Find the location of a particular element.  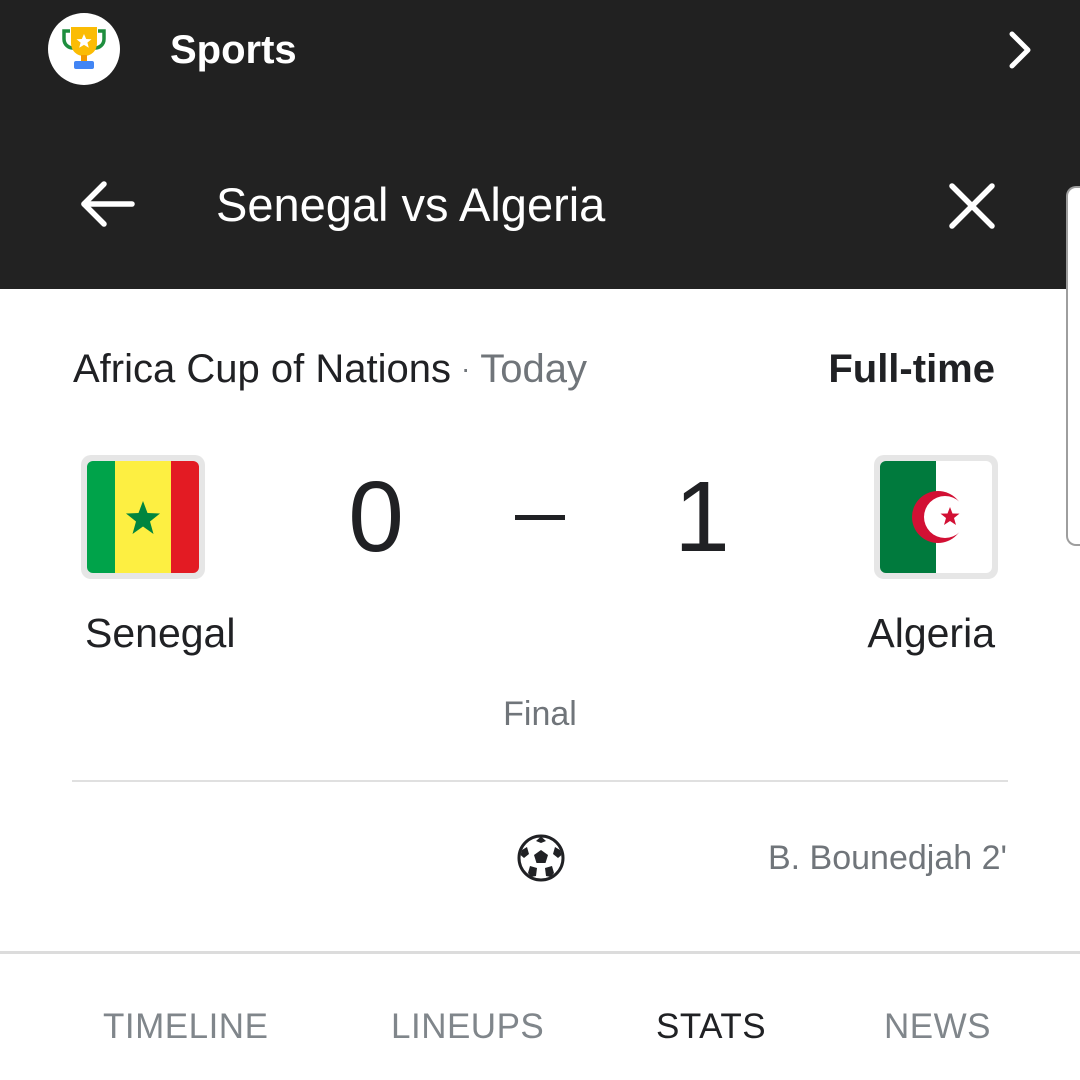

competition-name: Africa Cup of Nations is located at coordinates (262, 369).